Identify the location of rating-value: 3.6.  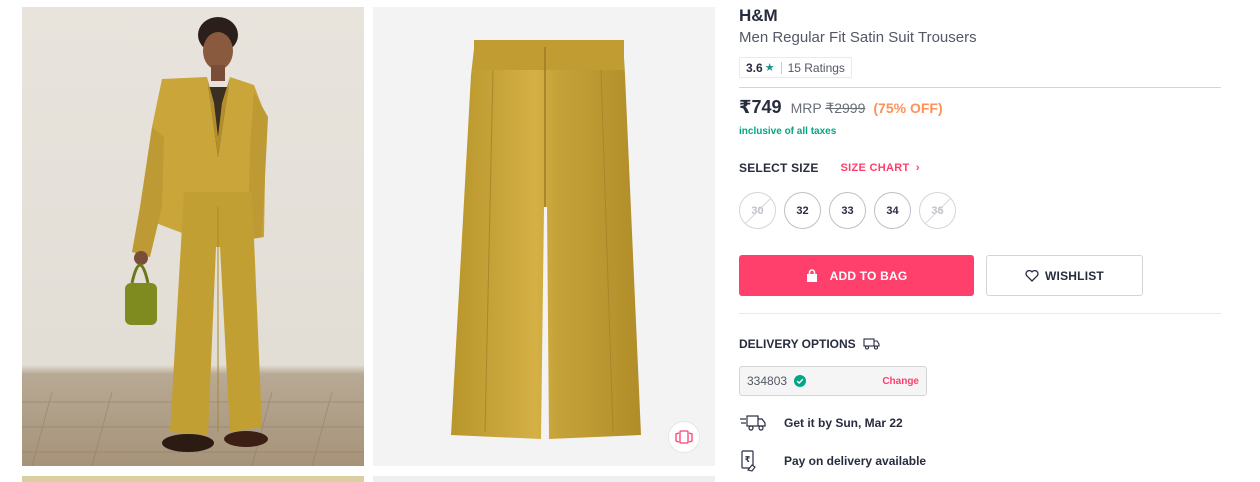
(754, 67).